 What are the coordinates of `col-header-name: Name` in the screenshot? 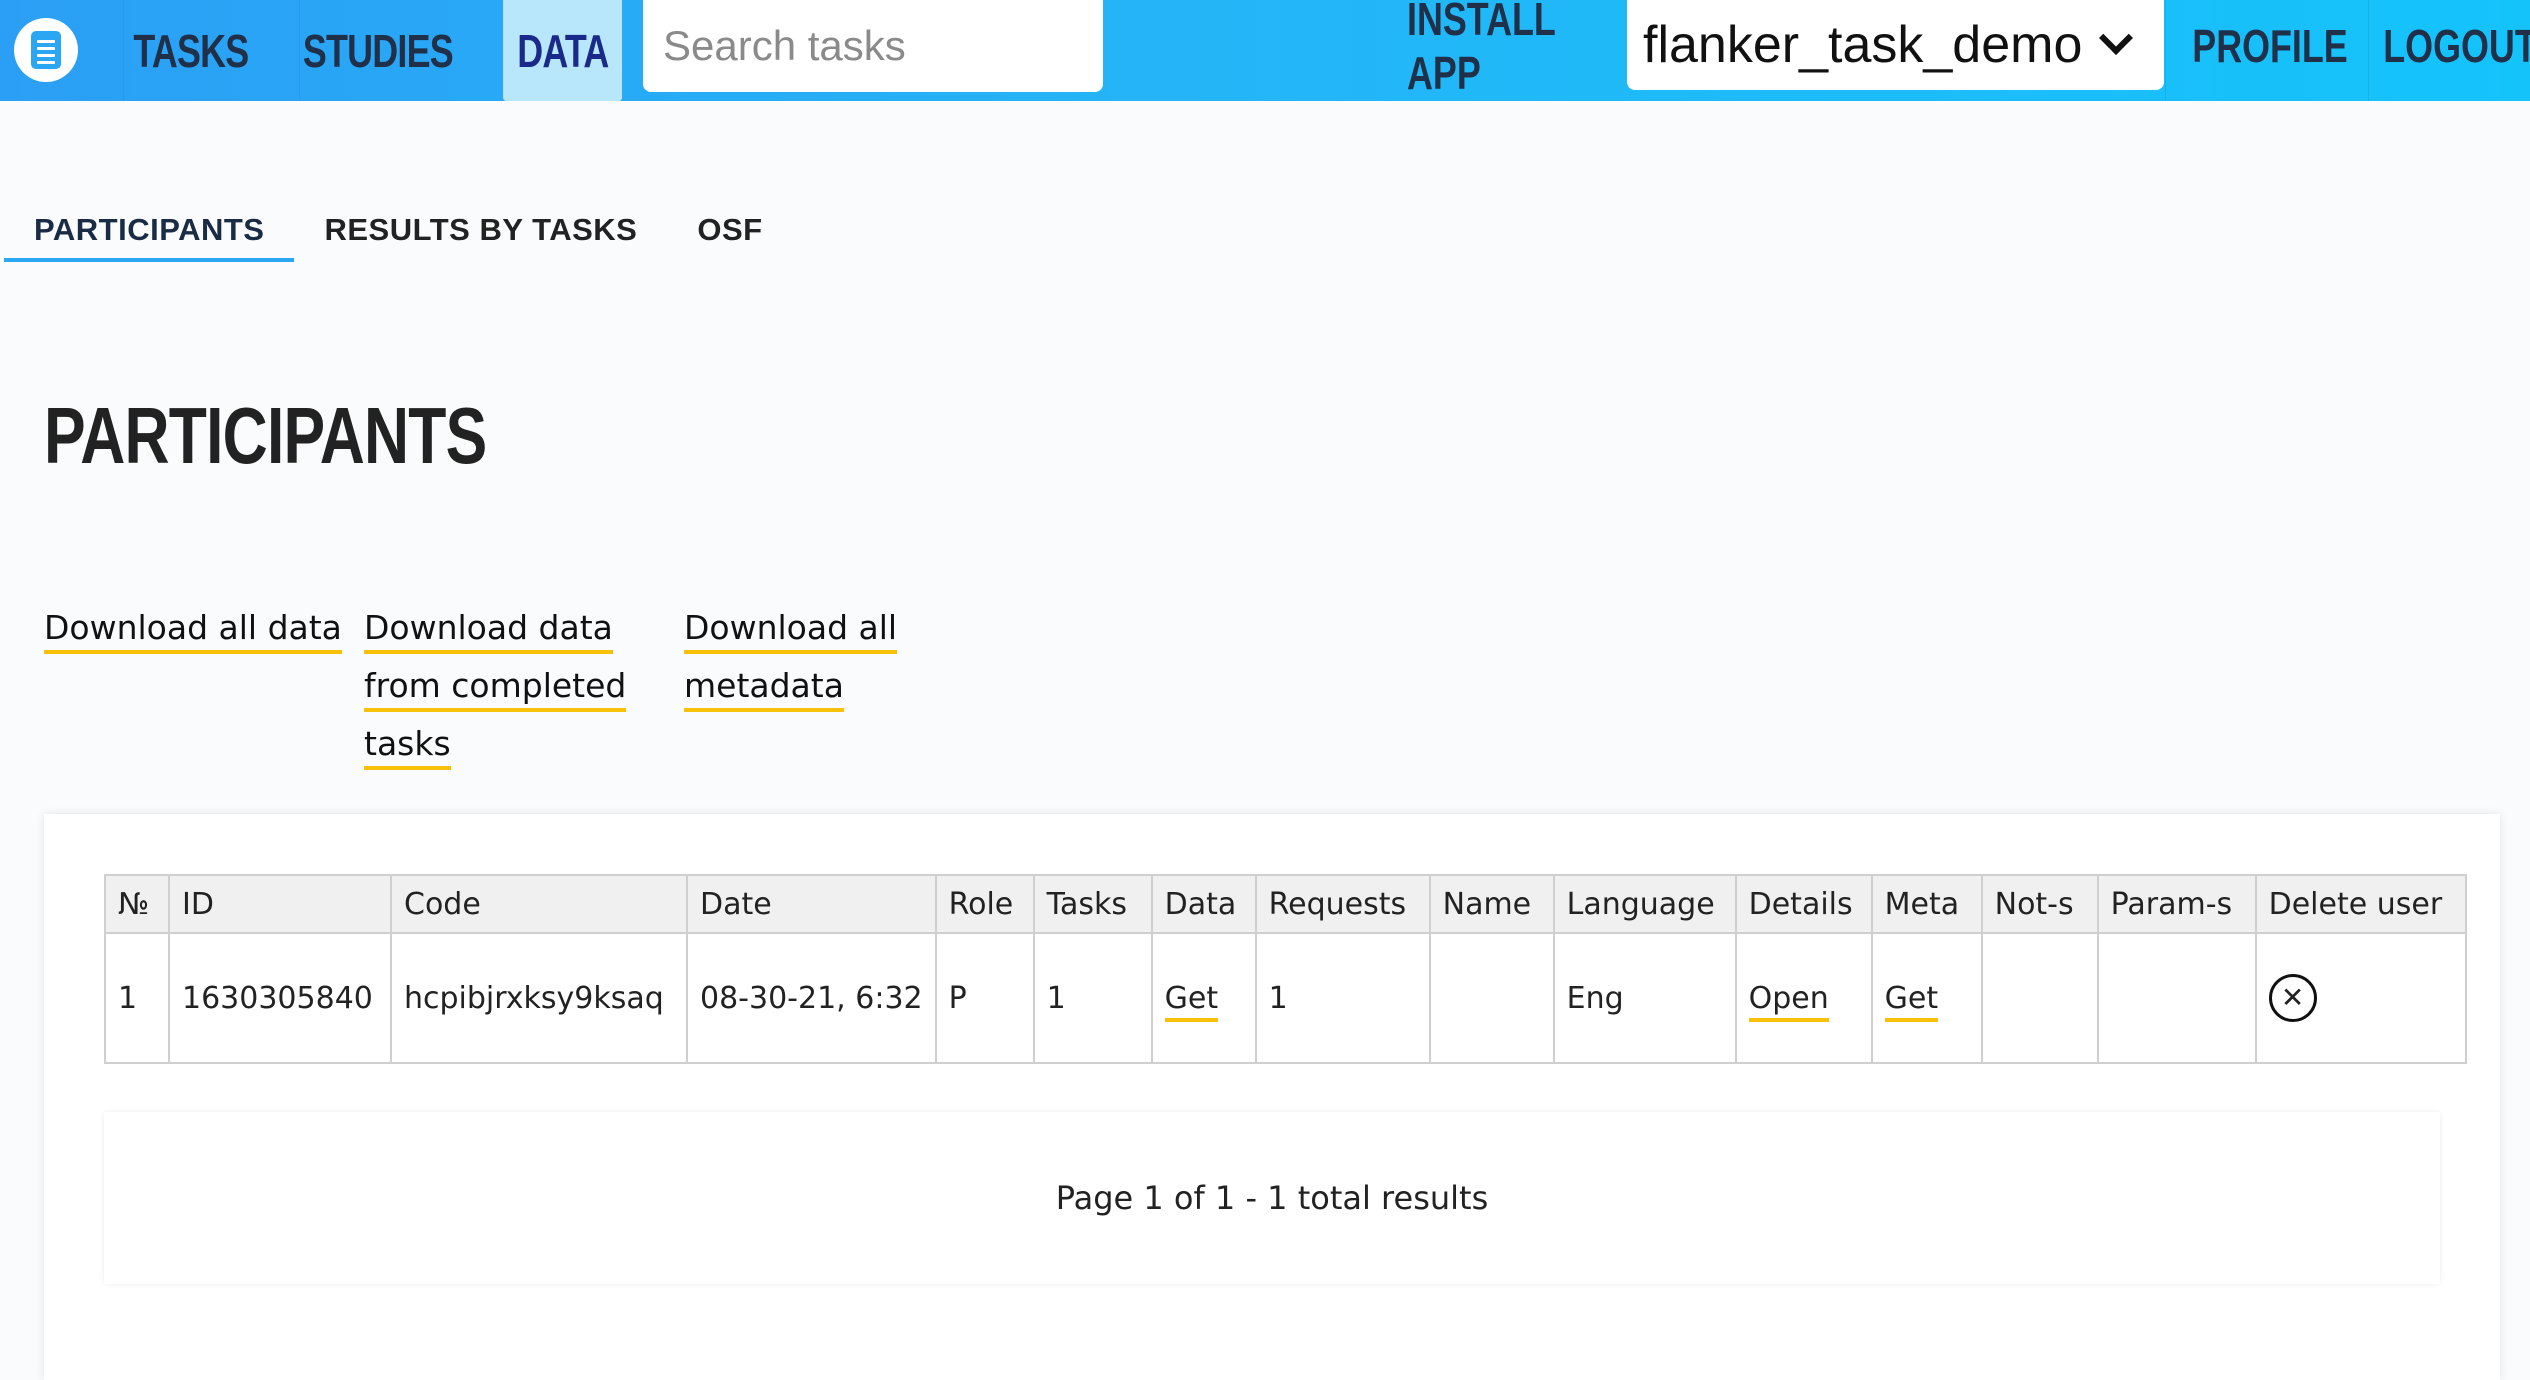 It's located at (1491, 904).